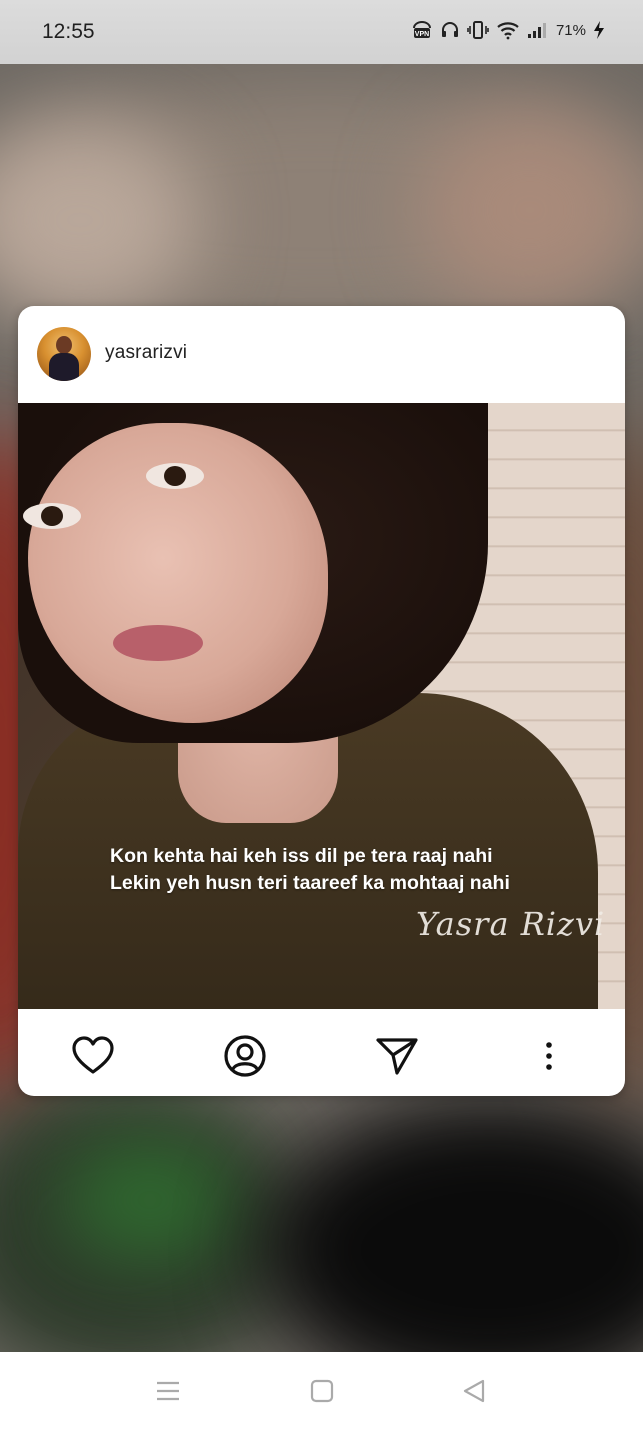 The image size is (643, 1431). I want to click on more-options-button, so click(549, 1056).